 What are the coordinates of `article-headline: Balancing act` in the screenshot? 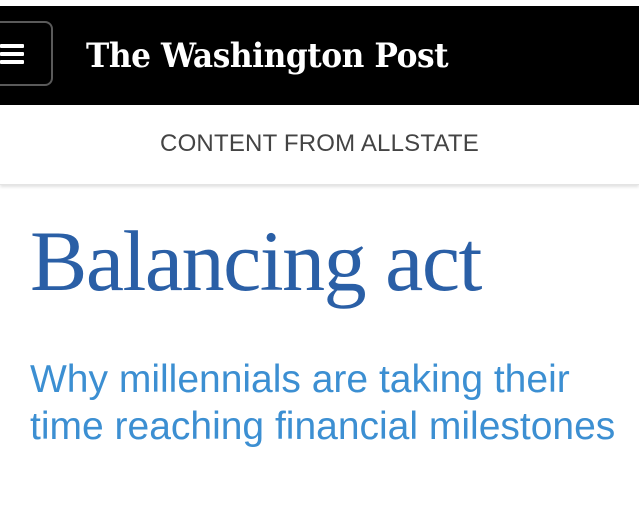 It's located at (256, 261).